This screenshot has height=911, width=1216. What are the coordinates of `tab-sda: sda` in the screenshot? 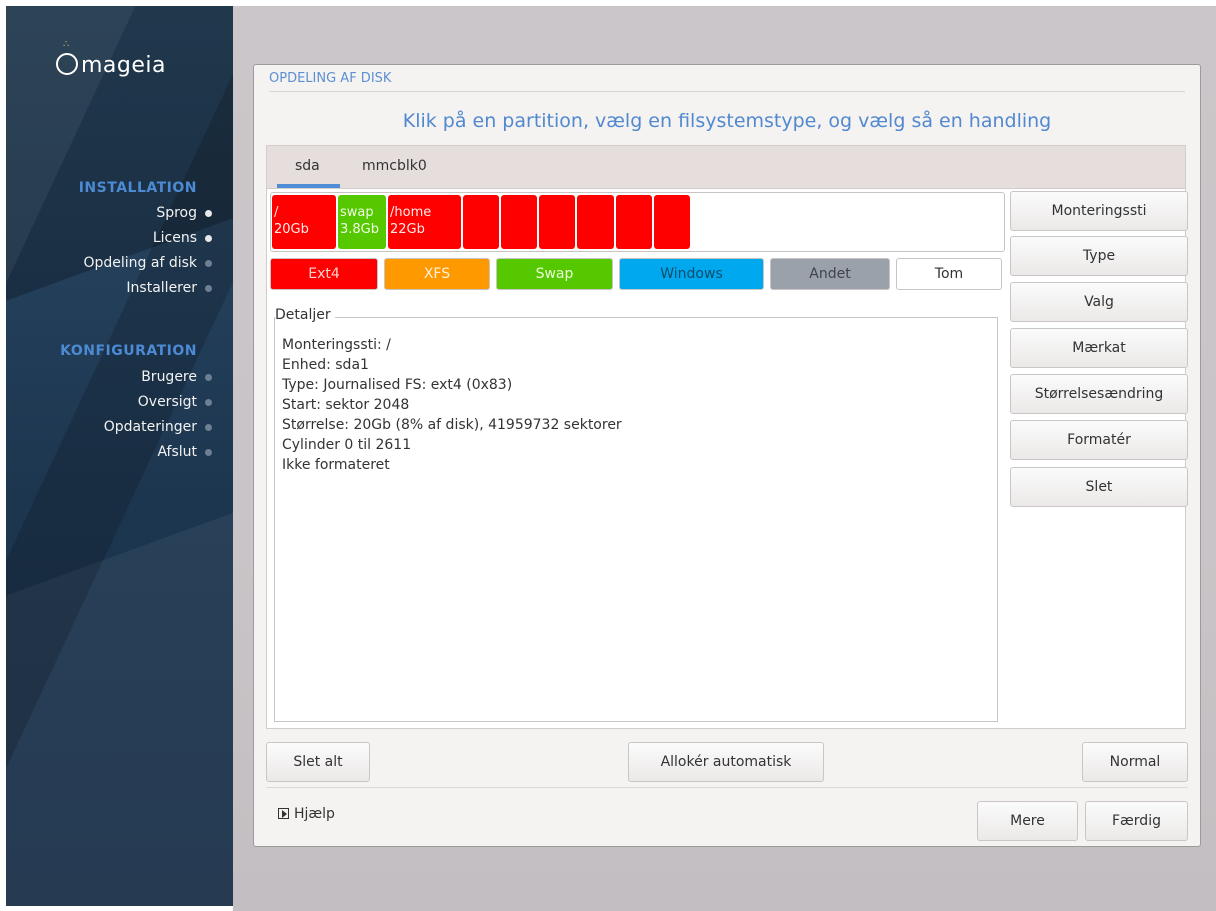 It's located at (307, 166).